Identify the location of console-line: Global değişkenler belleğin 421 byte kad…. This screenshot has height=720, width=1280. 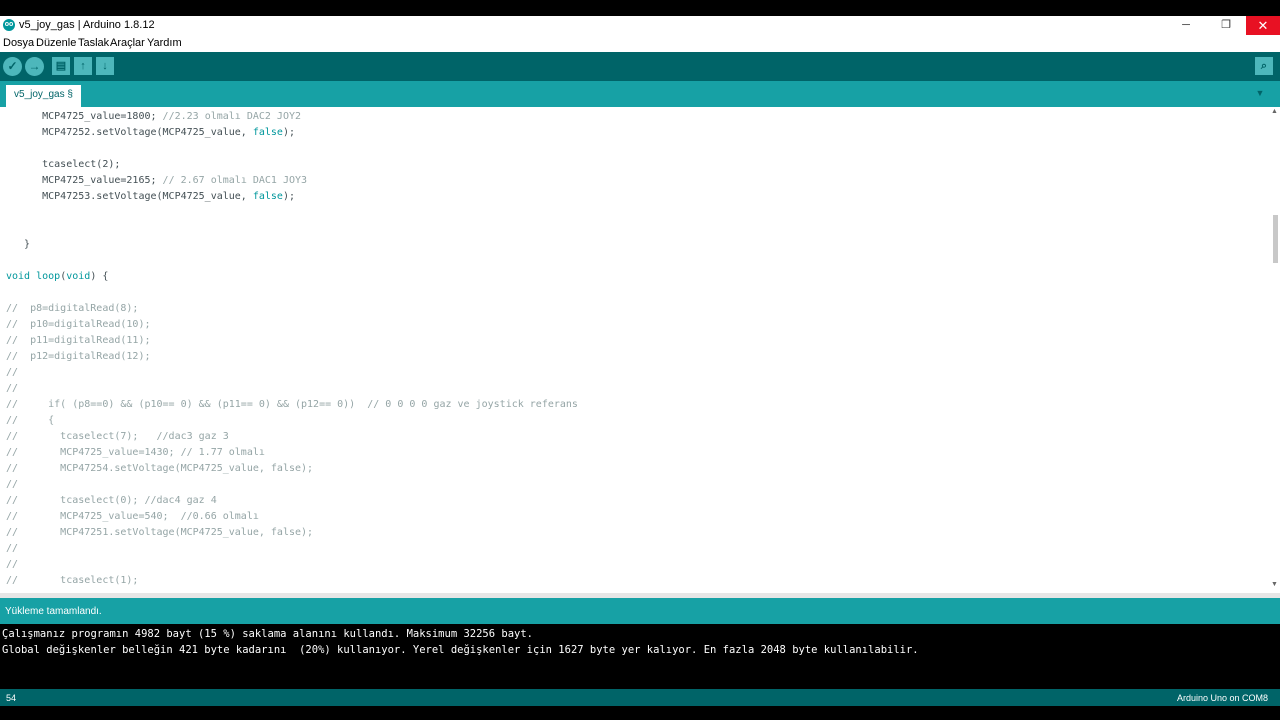
(460, 650).